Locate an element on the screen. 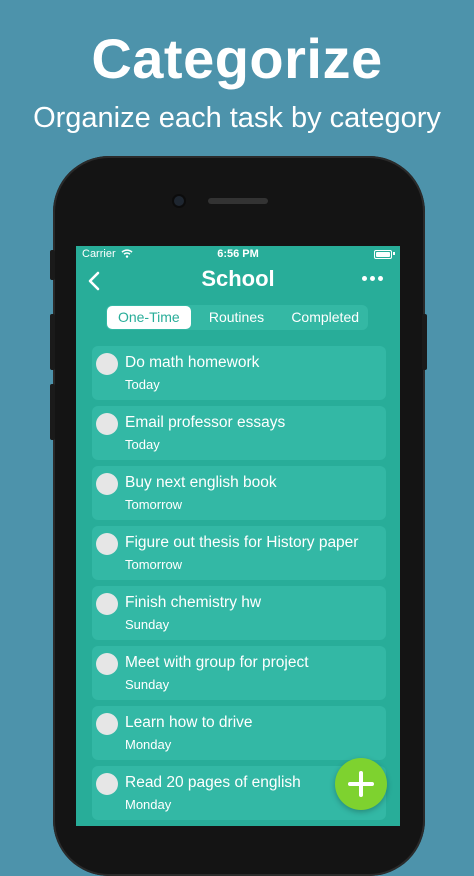 This screenshot has width=474, height=876. task-row: Meet with group for project Sunday is located at coordinates (239, 673).